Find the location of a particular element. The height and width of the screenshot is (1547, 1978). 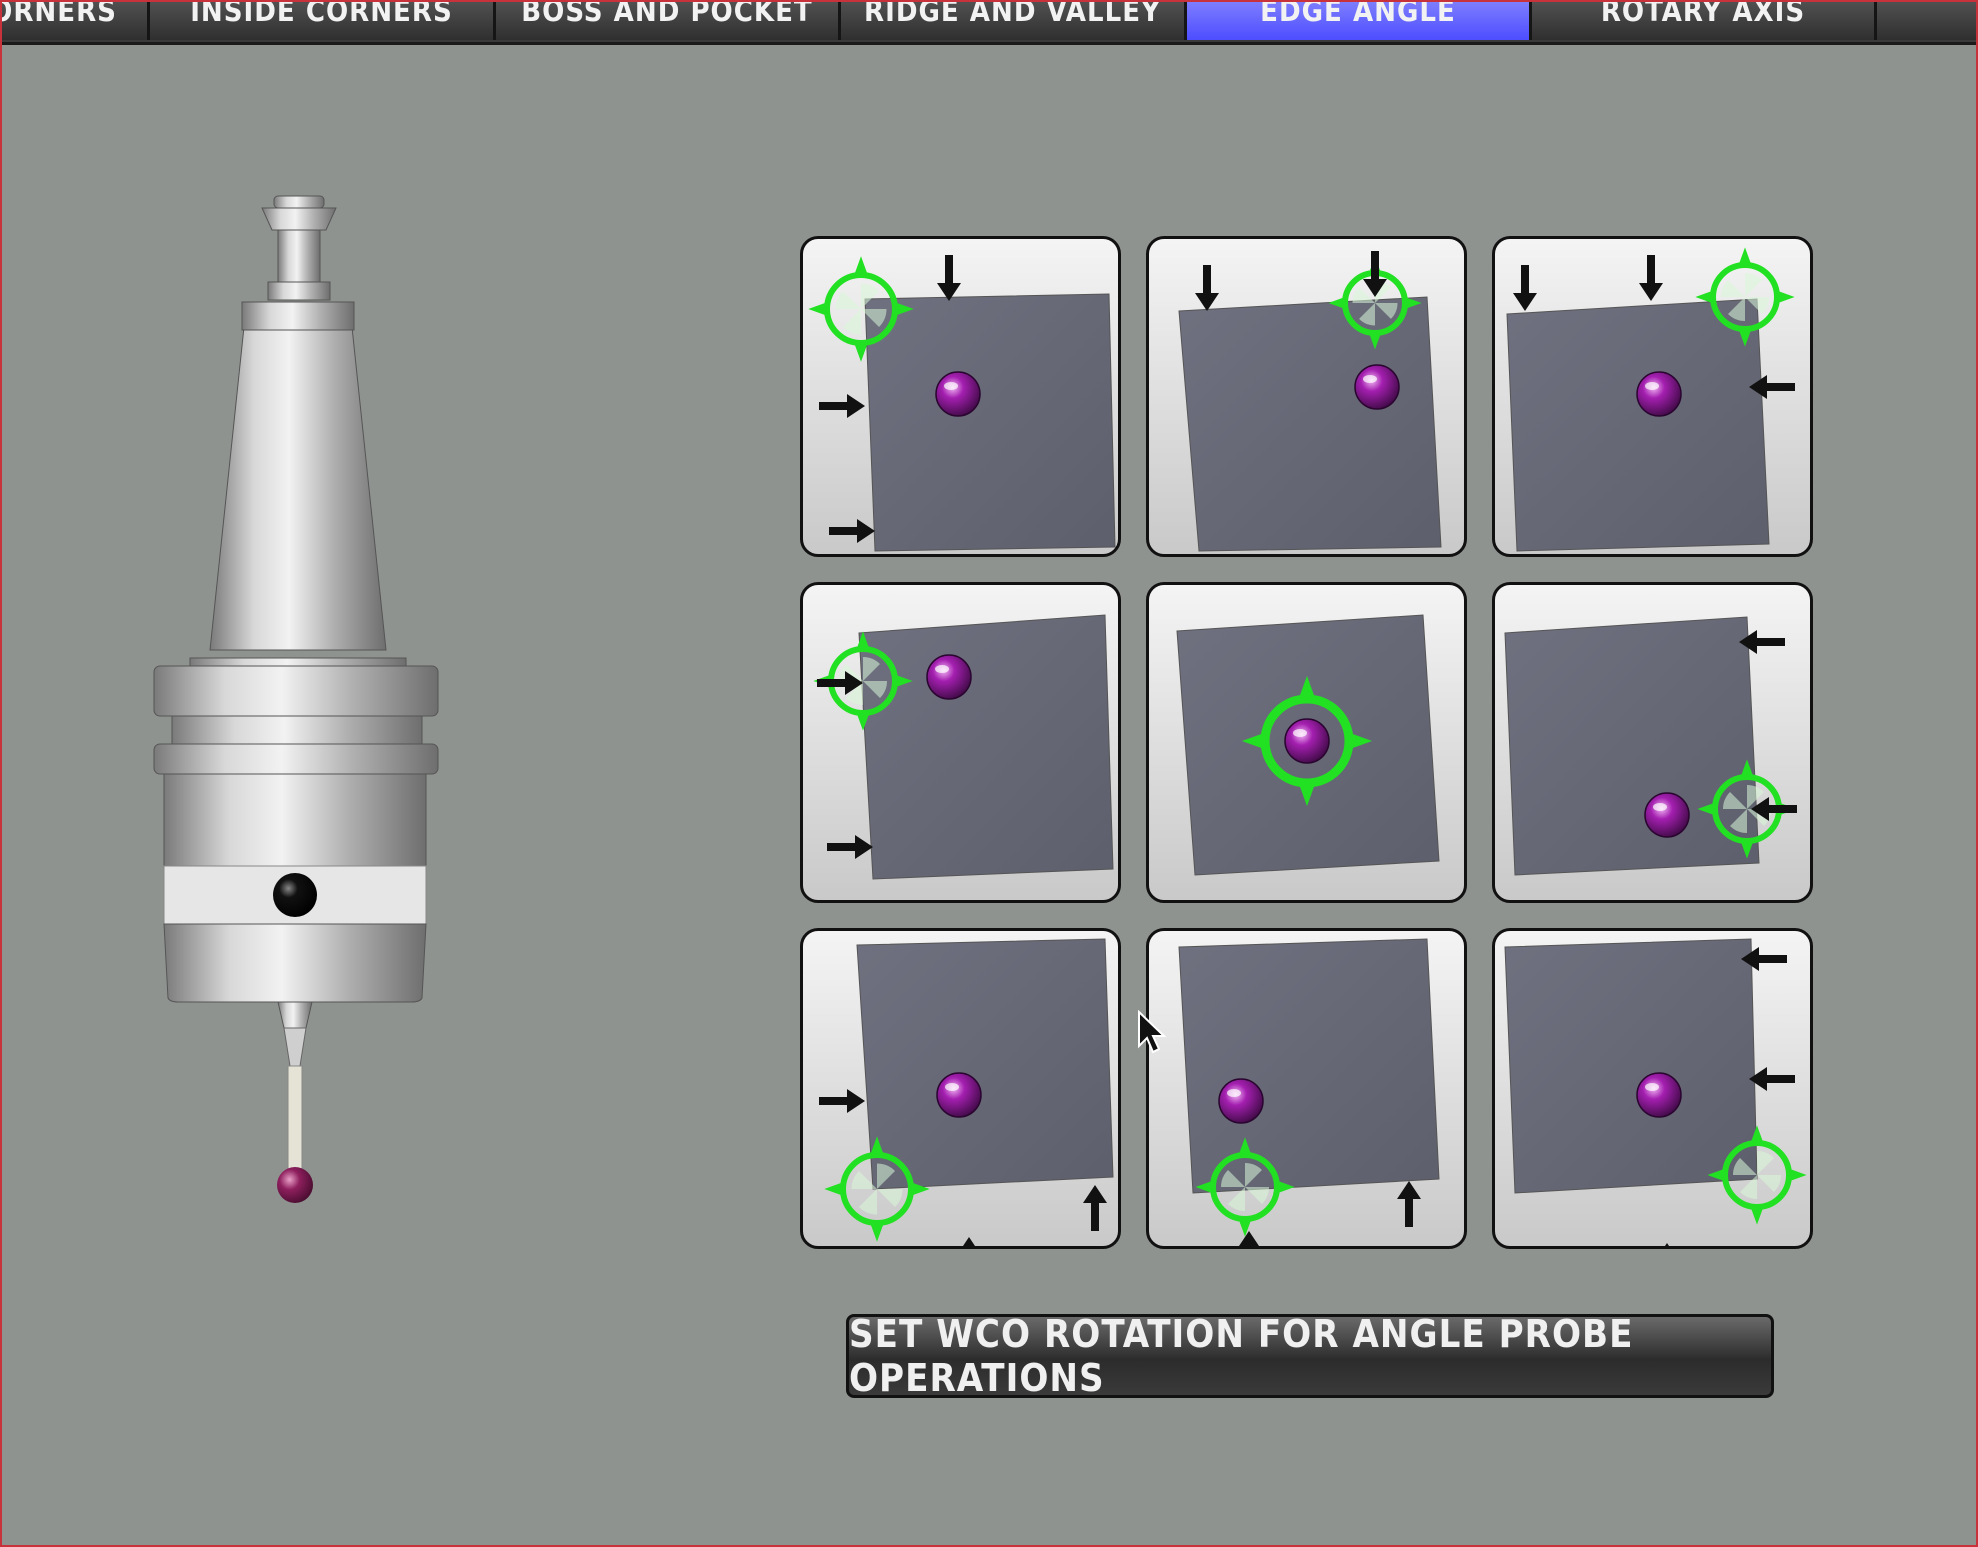

center-angle-button is located at coordinates (1306, 742).